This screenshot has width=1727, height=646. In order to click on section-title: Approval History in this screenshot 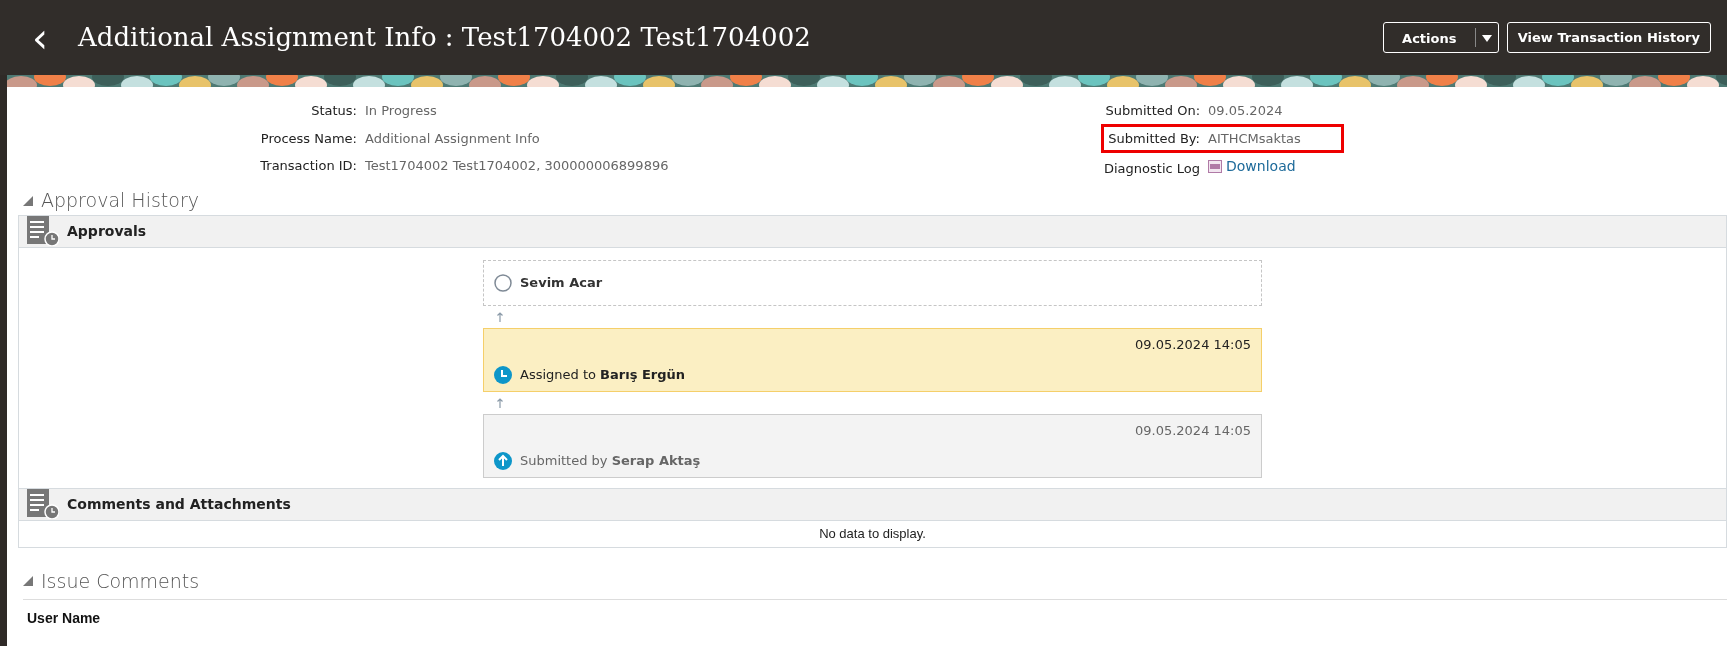, I will do `click(120, 201)`.